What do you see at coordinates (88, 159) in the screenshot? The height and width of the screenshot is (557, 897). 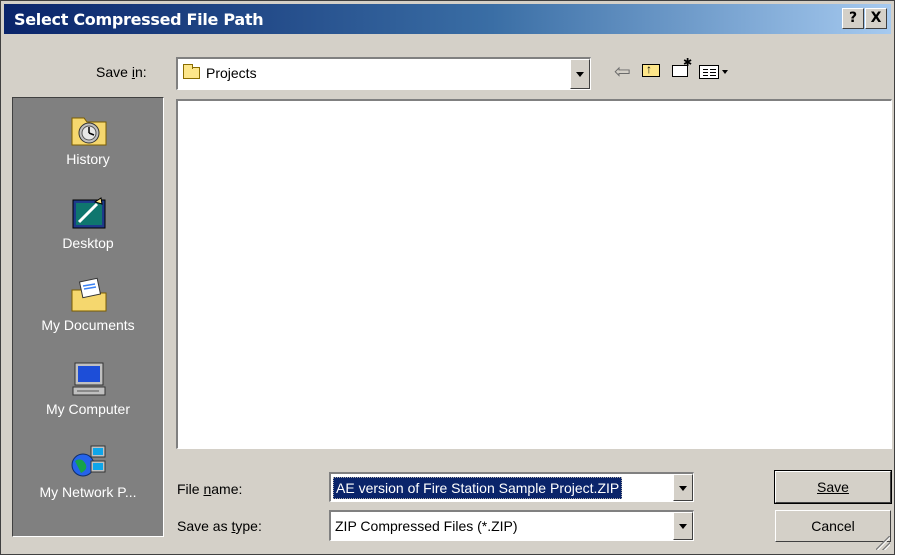 I see `place-label-history: History` at bounding box center [88, 159].